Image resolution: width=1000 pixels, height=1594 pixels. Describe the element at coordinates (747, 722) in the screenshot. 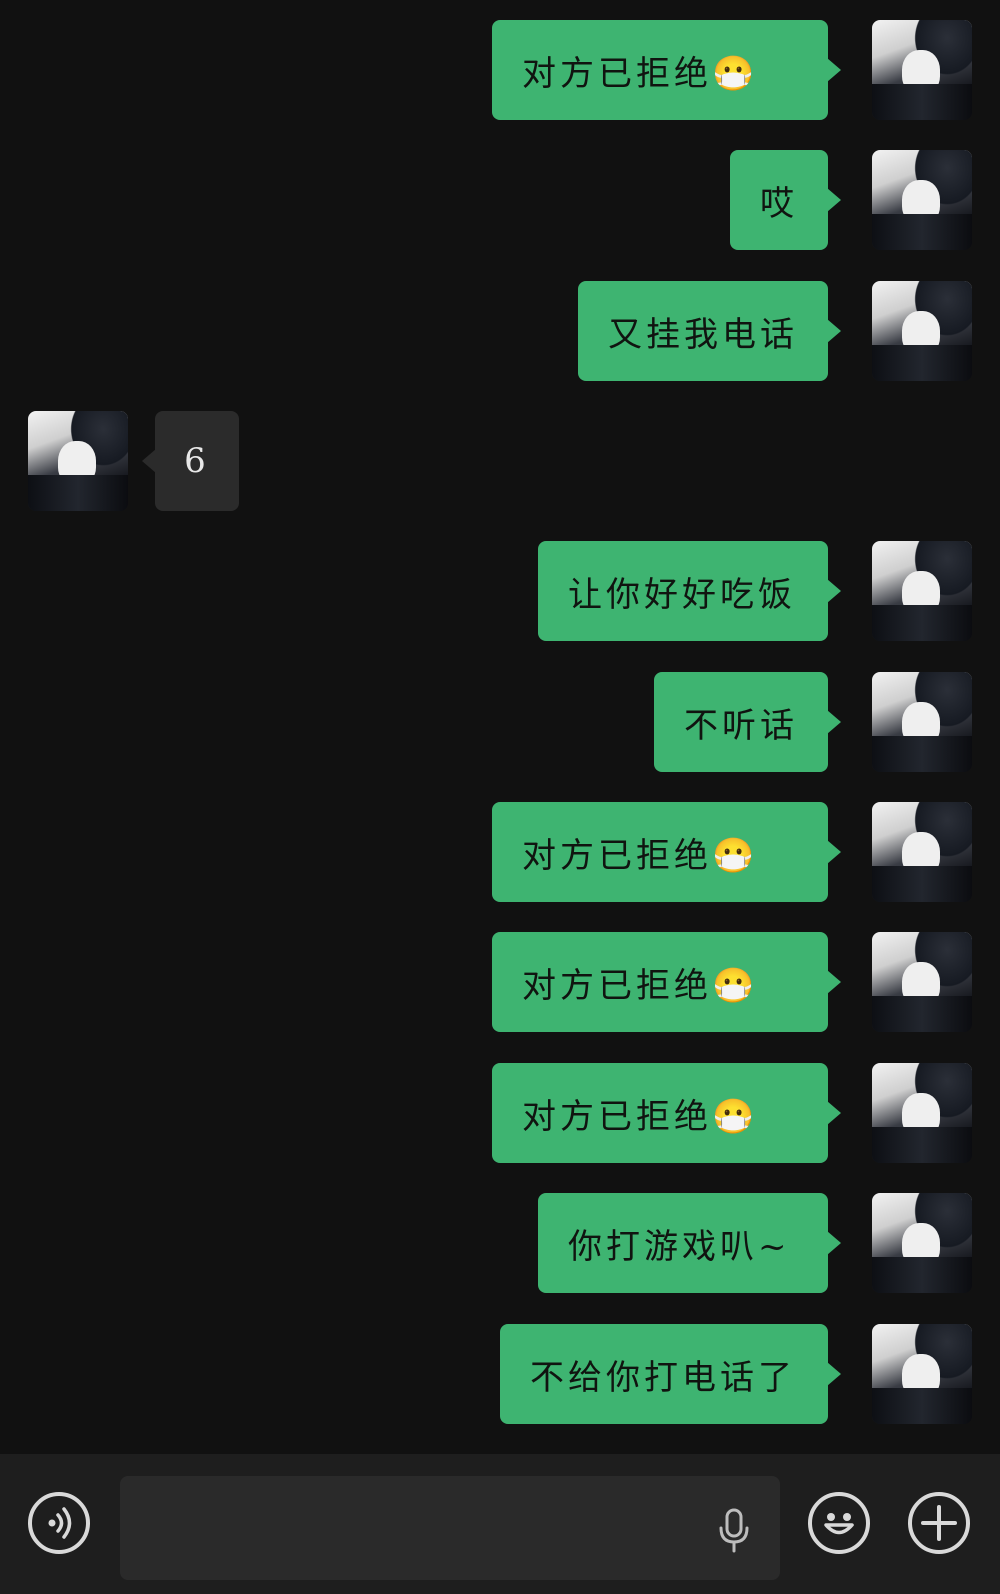

I see `outgoing-message-bubble: 不听话` at that location.